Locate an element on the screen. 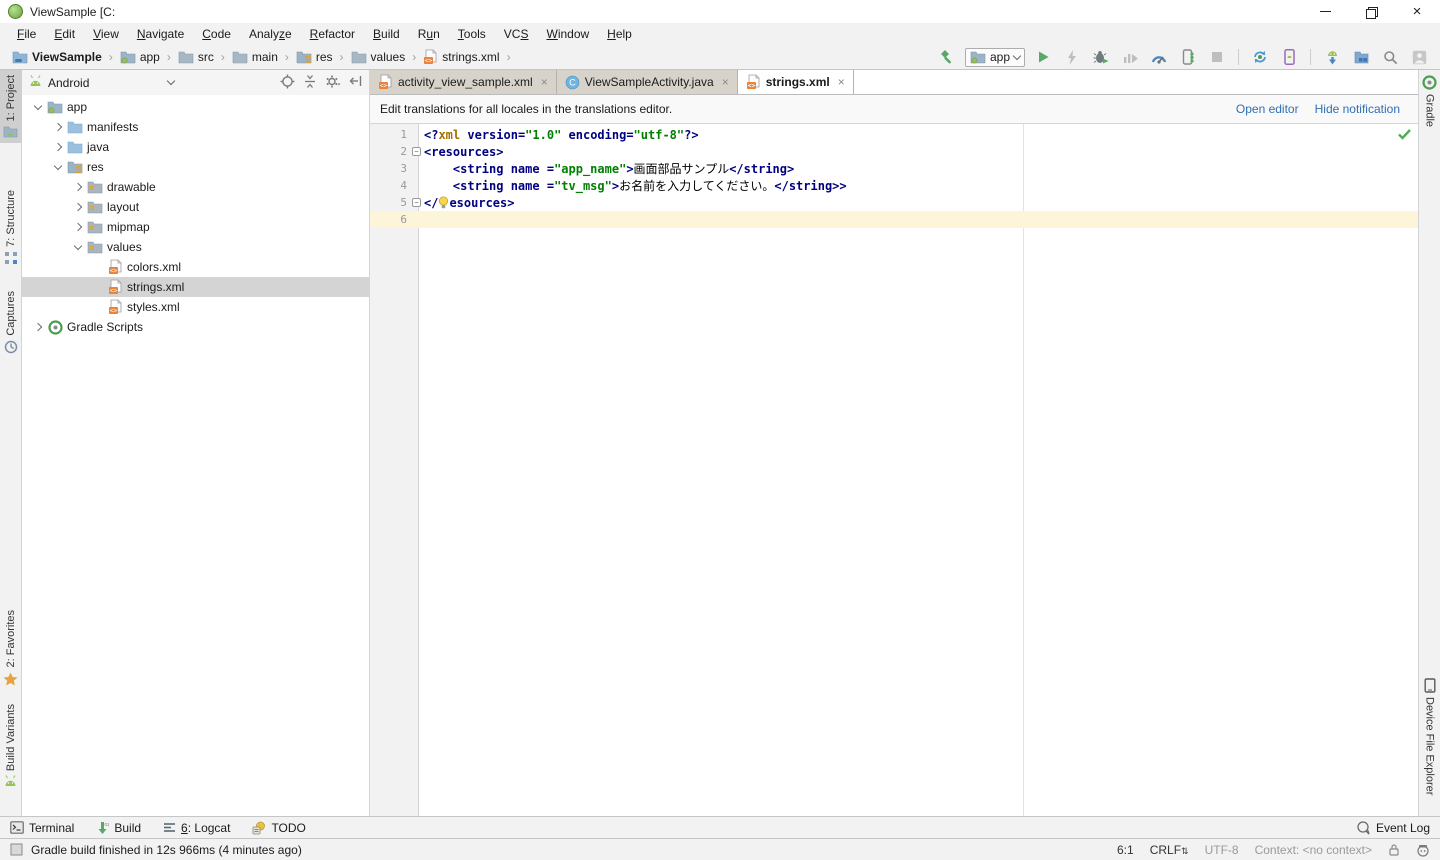 The height and width of the screenshot is (860, 1440). tool-window-toggle-icon is located at coordinates (16, 849).